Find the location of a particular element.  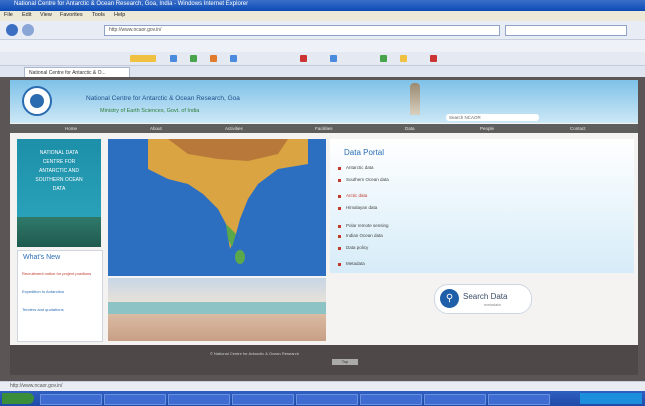

menu-favorites: Favorites is located at coordinates (71, 15).